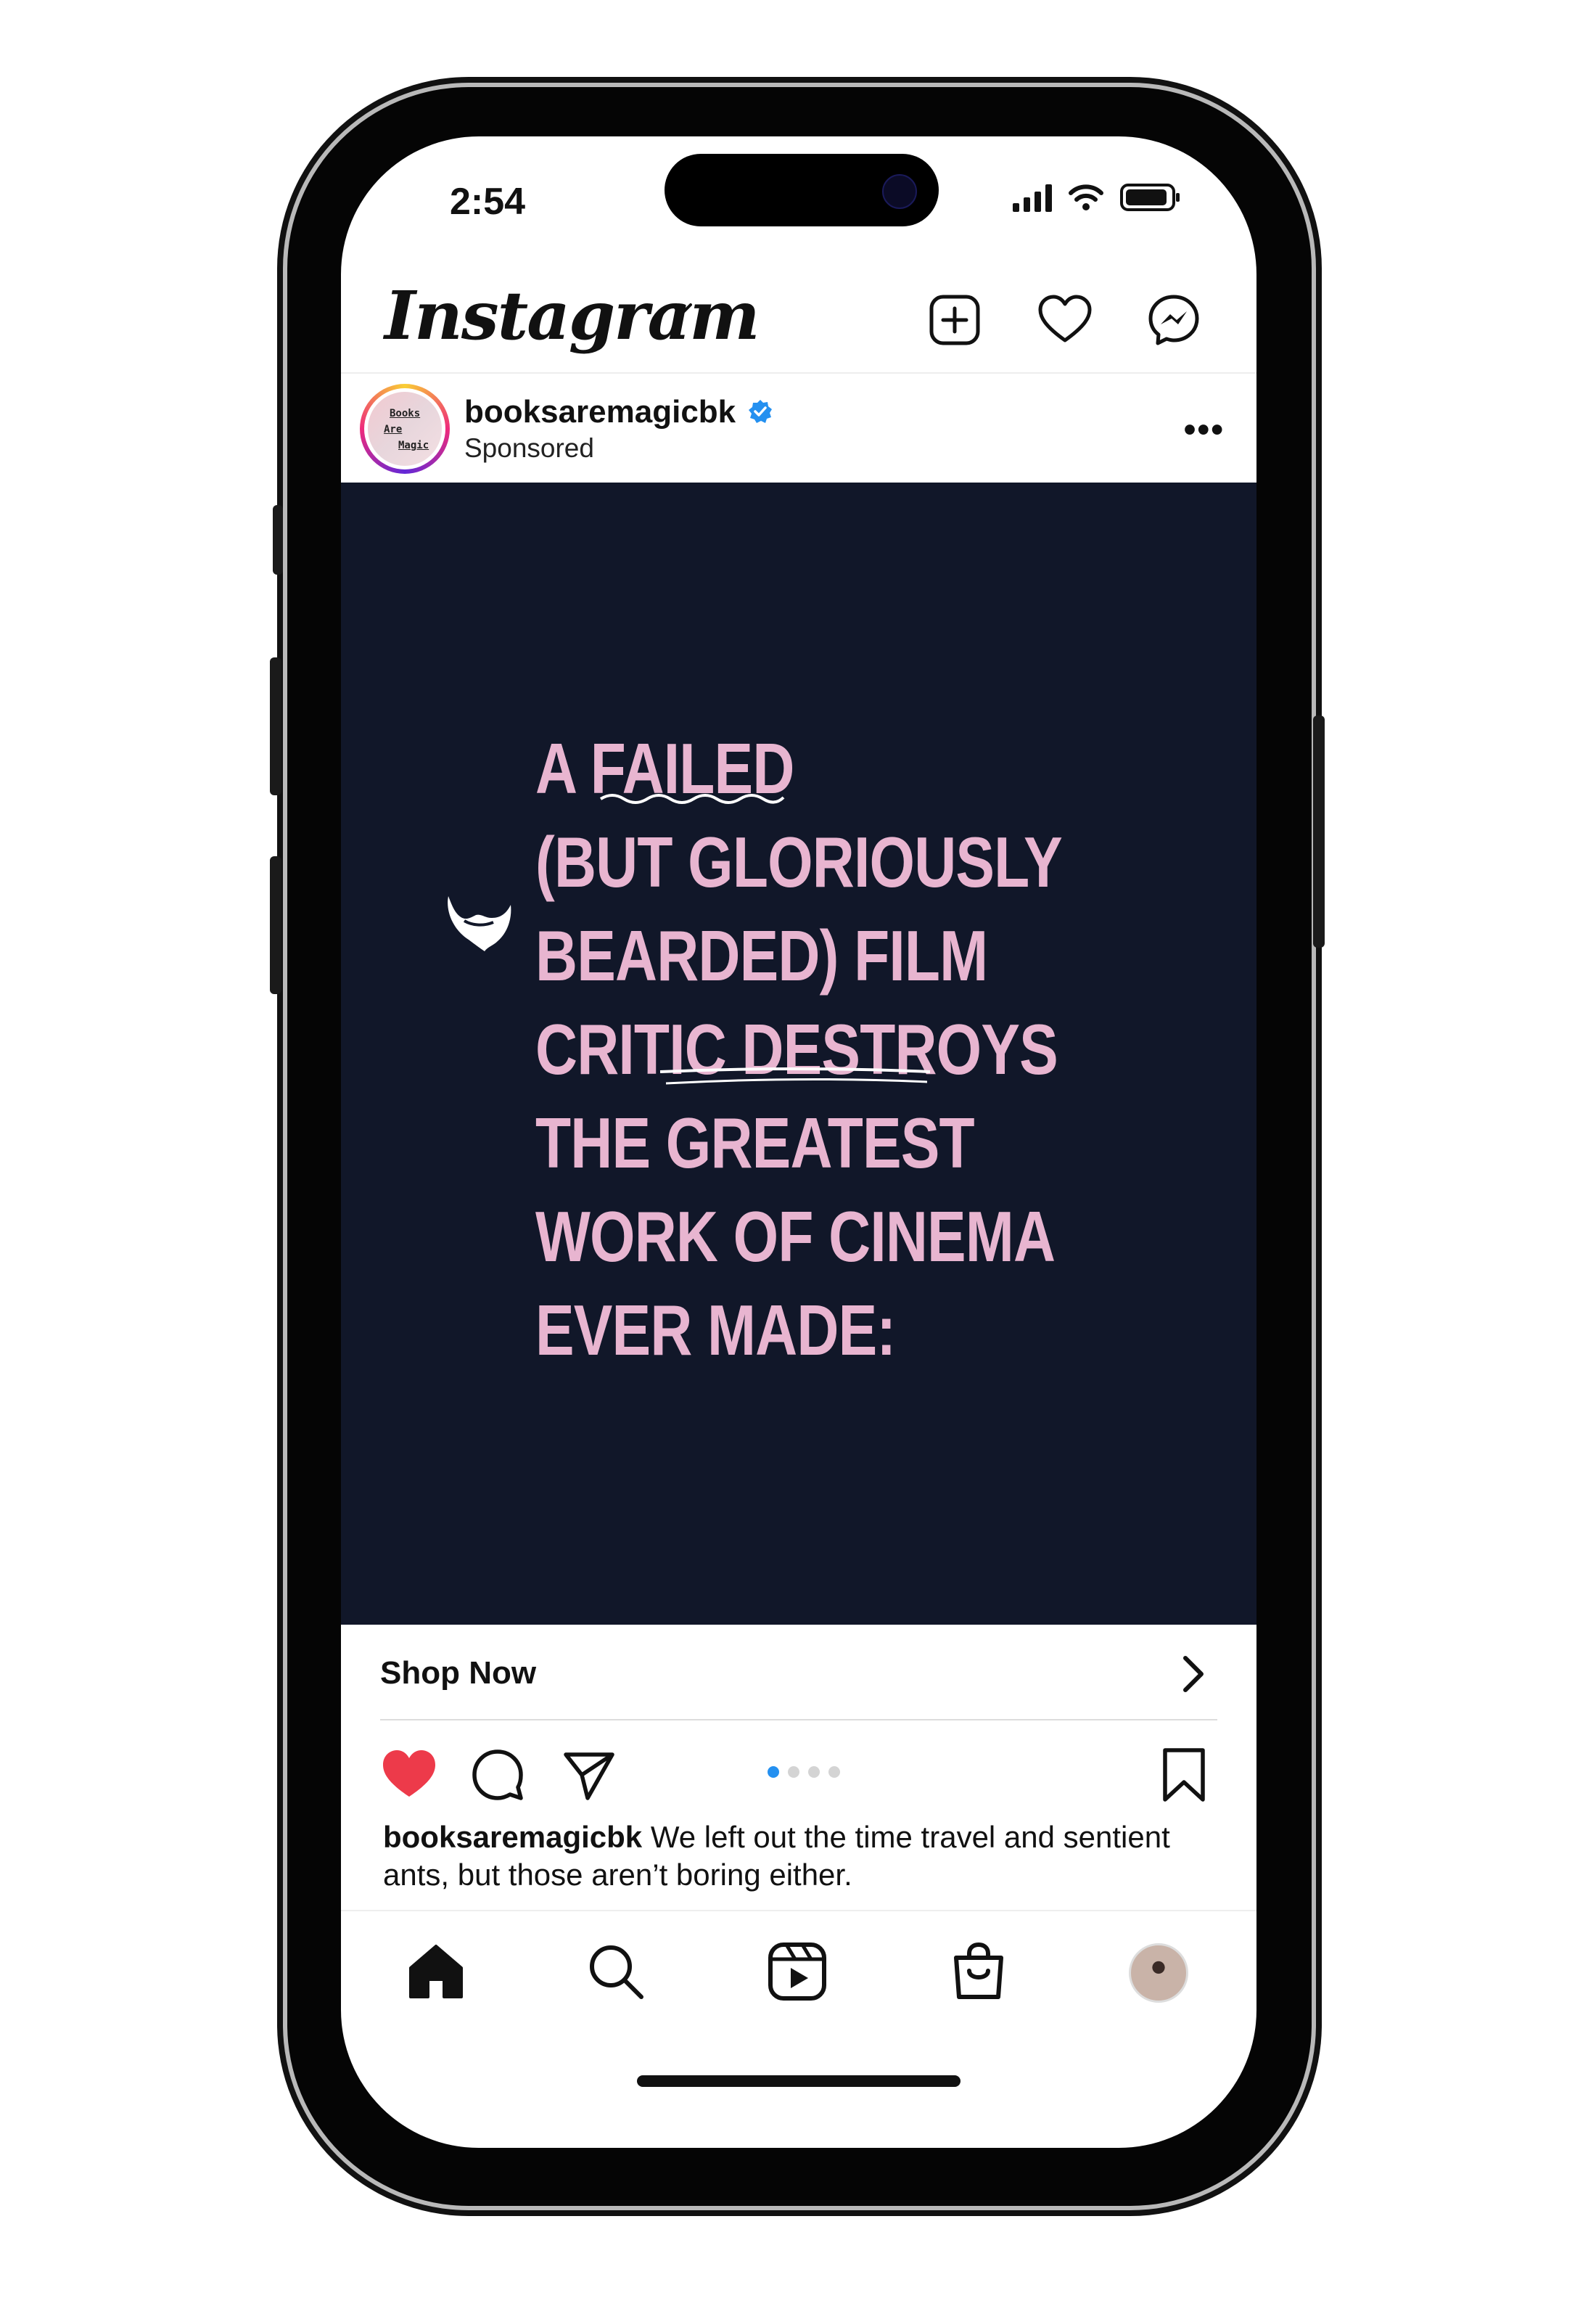  Describe the element at coordinates (394, 430) in the screenshot. I see `avatar-text: Are` at that location.